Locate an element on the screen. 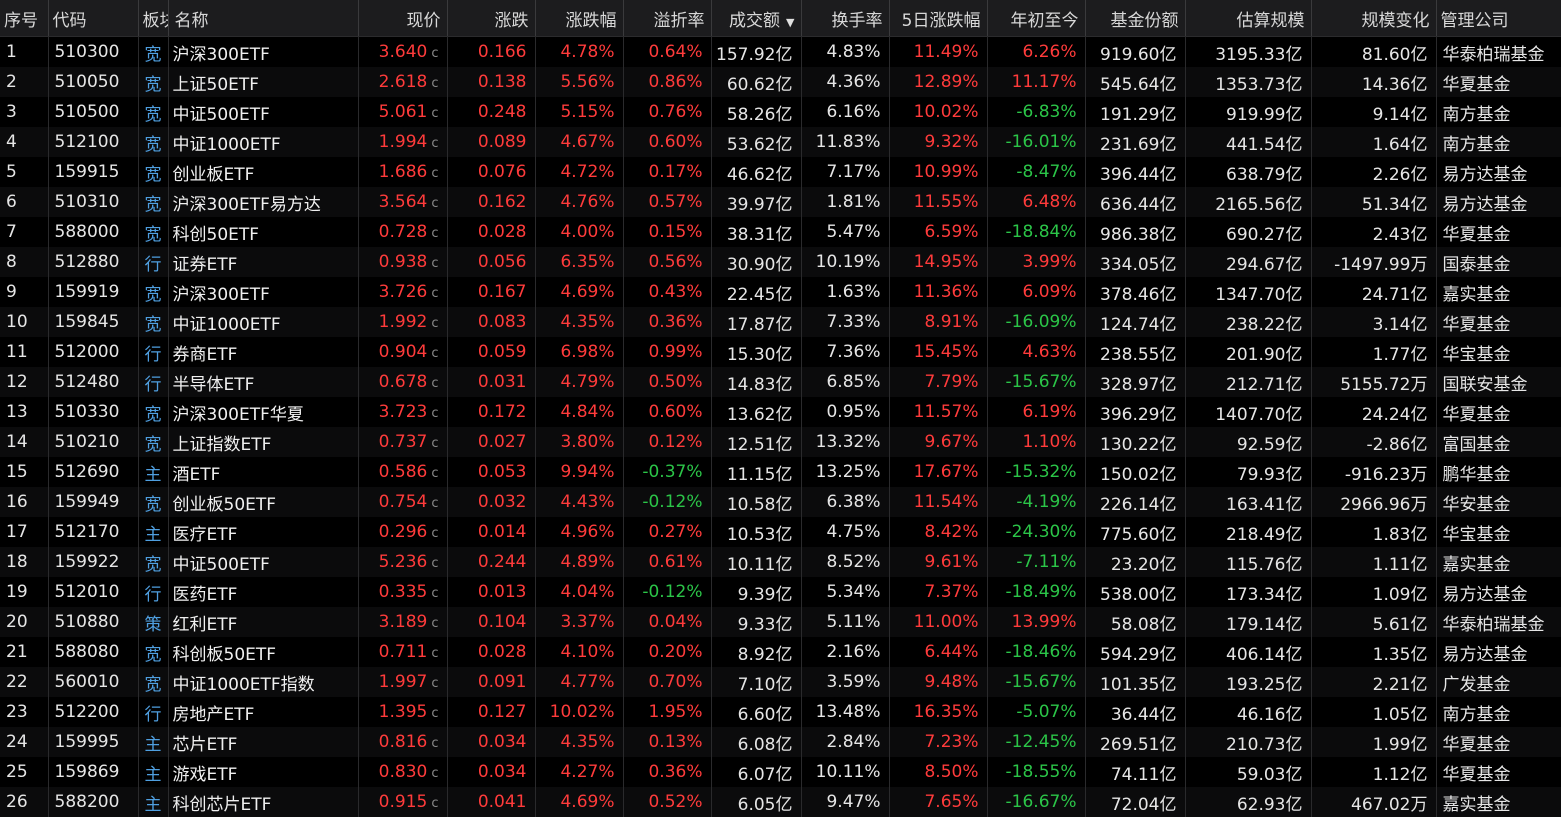 The width and height of the screenshot is (1561, 817). turnover-rate: 13.48% is located at coordinates (845, 712).